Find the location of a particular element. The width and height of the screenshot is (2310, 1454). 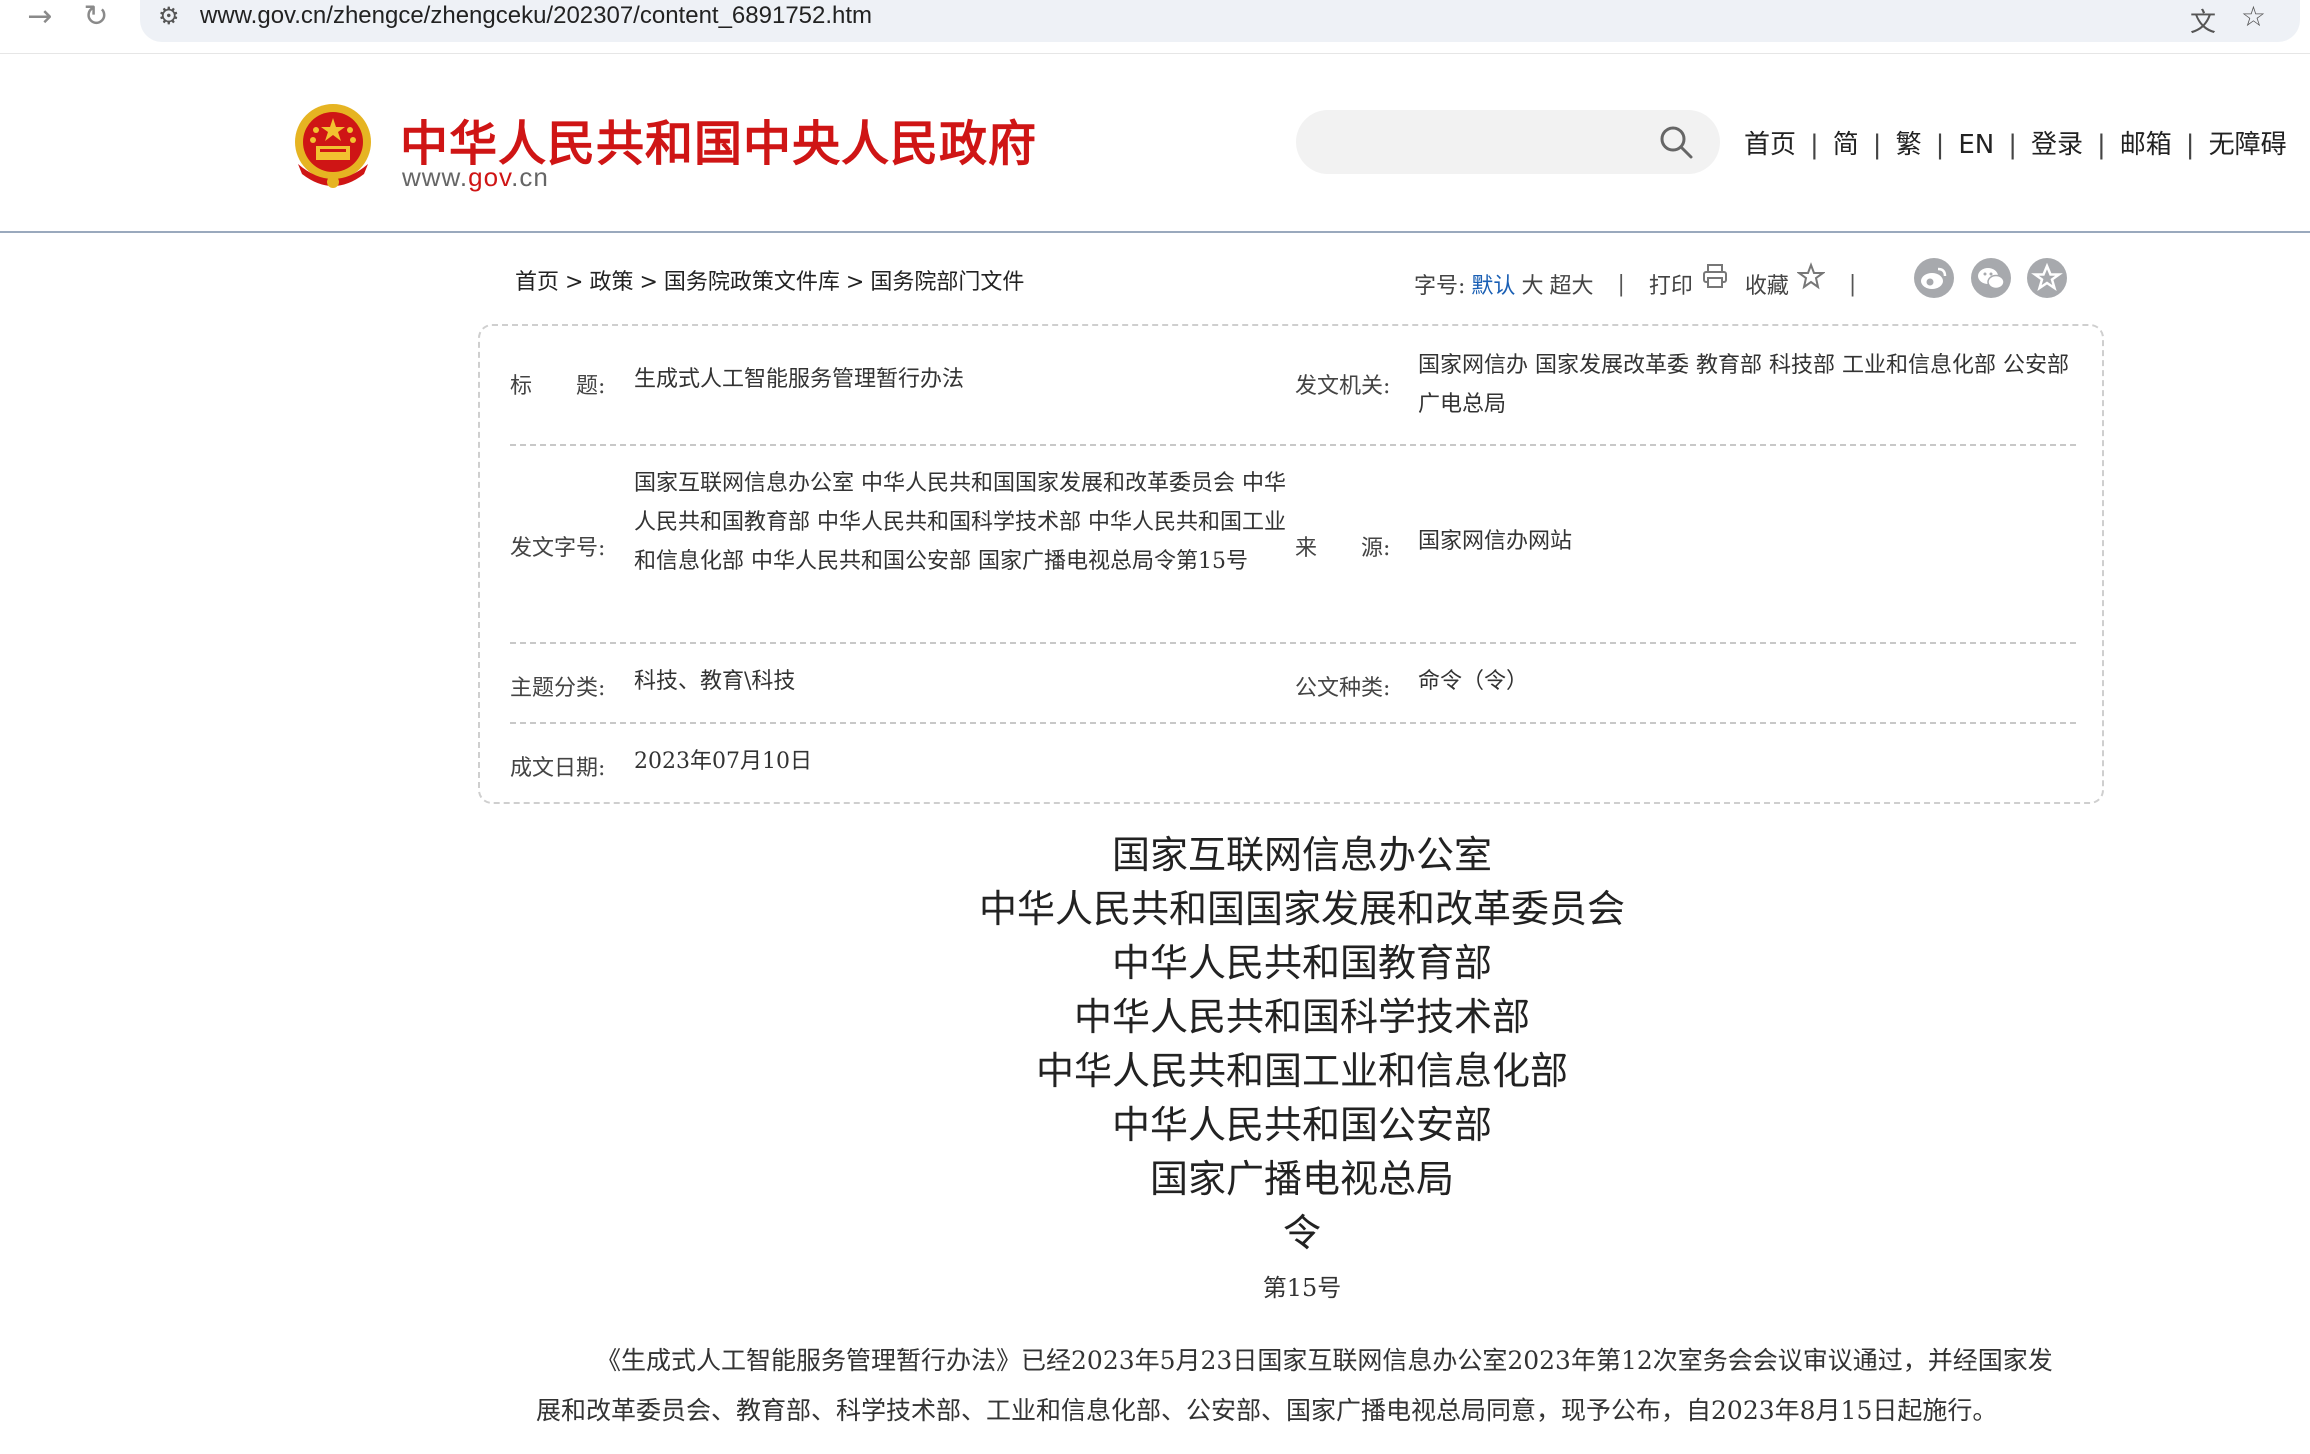

nav-link-simplified: 简 is located at coordinates (1846, 142).